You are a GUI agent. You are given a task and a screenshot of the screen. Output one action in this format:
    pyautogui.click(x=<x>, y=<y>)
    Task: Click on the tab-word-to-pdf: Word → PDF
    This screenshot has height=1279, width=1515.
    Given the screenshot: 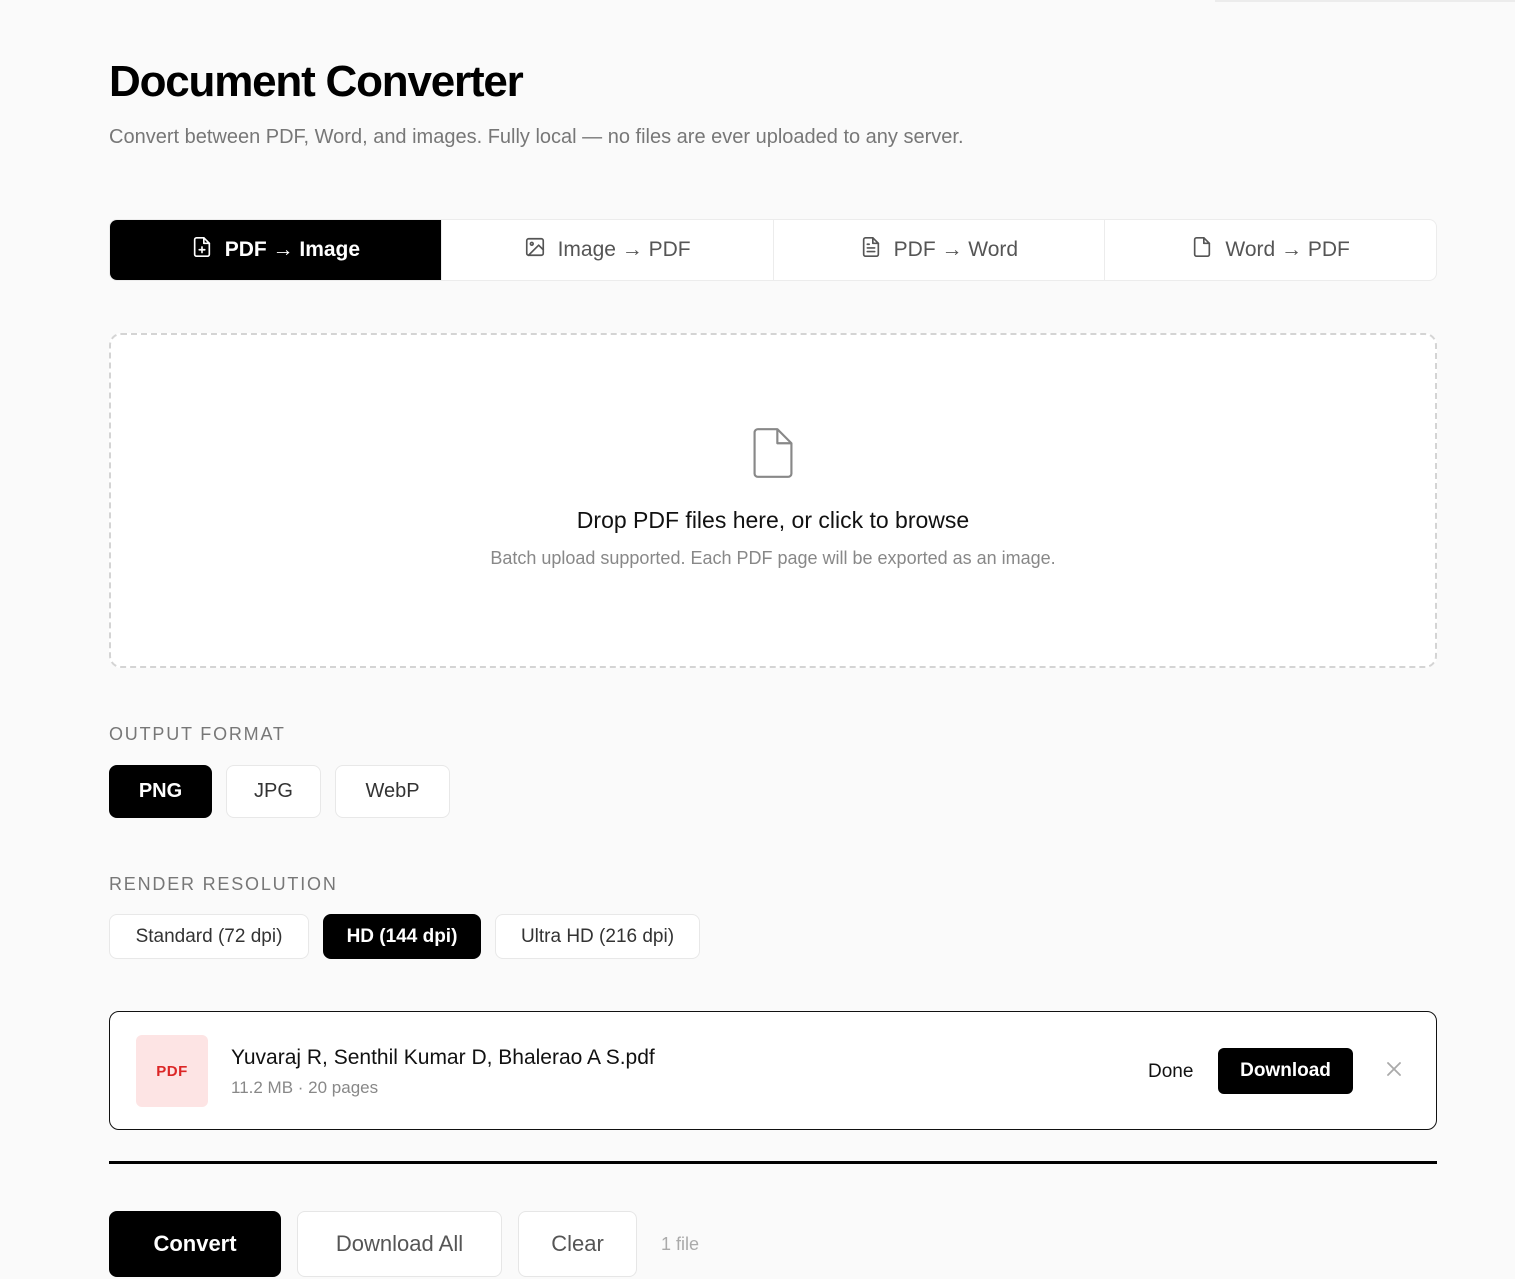 What is the action you would take?
    pyautogui.click(x=1270, y=250)
    